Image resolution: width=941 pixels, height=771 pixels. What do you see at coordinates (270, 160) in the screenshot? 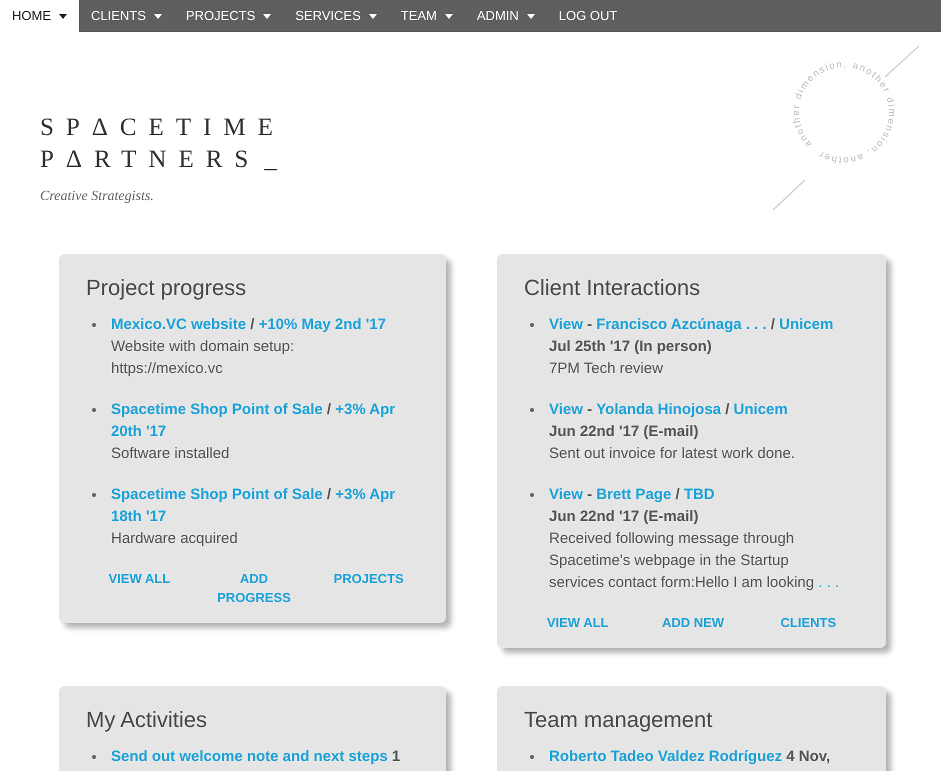
I see `logo-cursor: _` at bounding box center [270, 160].